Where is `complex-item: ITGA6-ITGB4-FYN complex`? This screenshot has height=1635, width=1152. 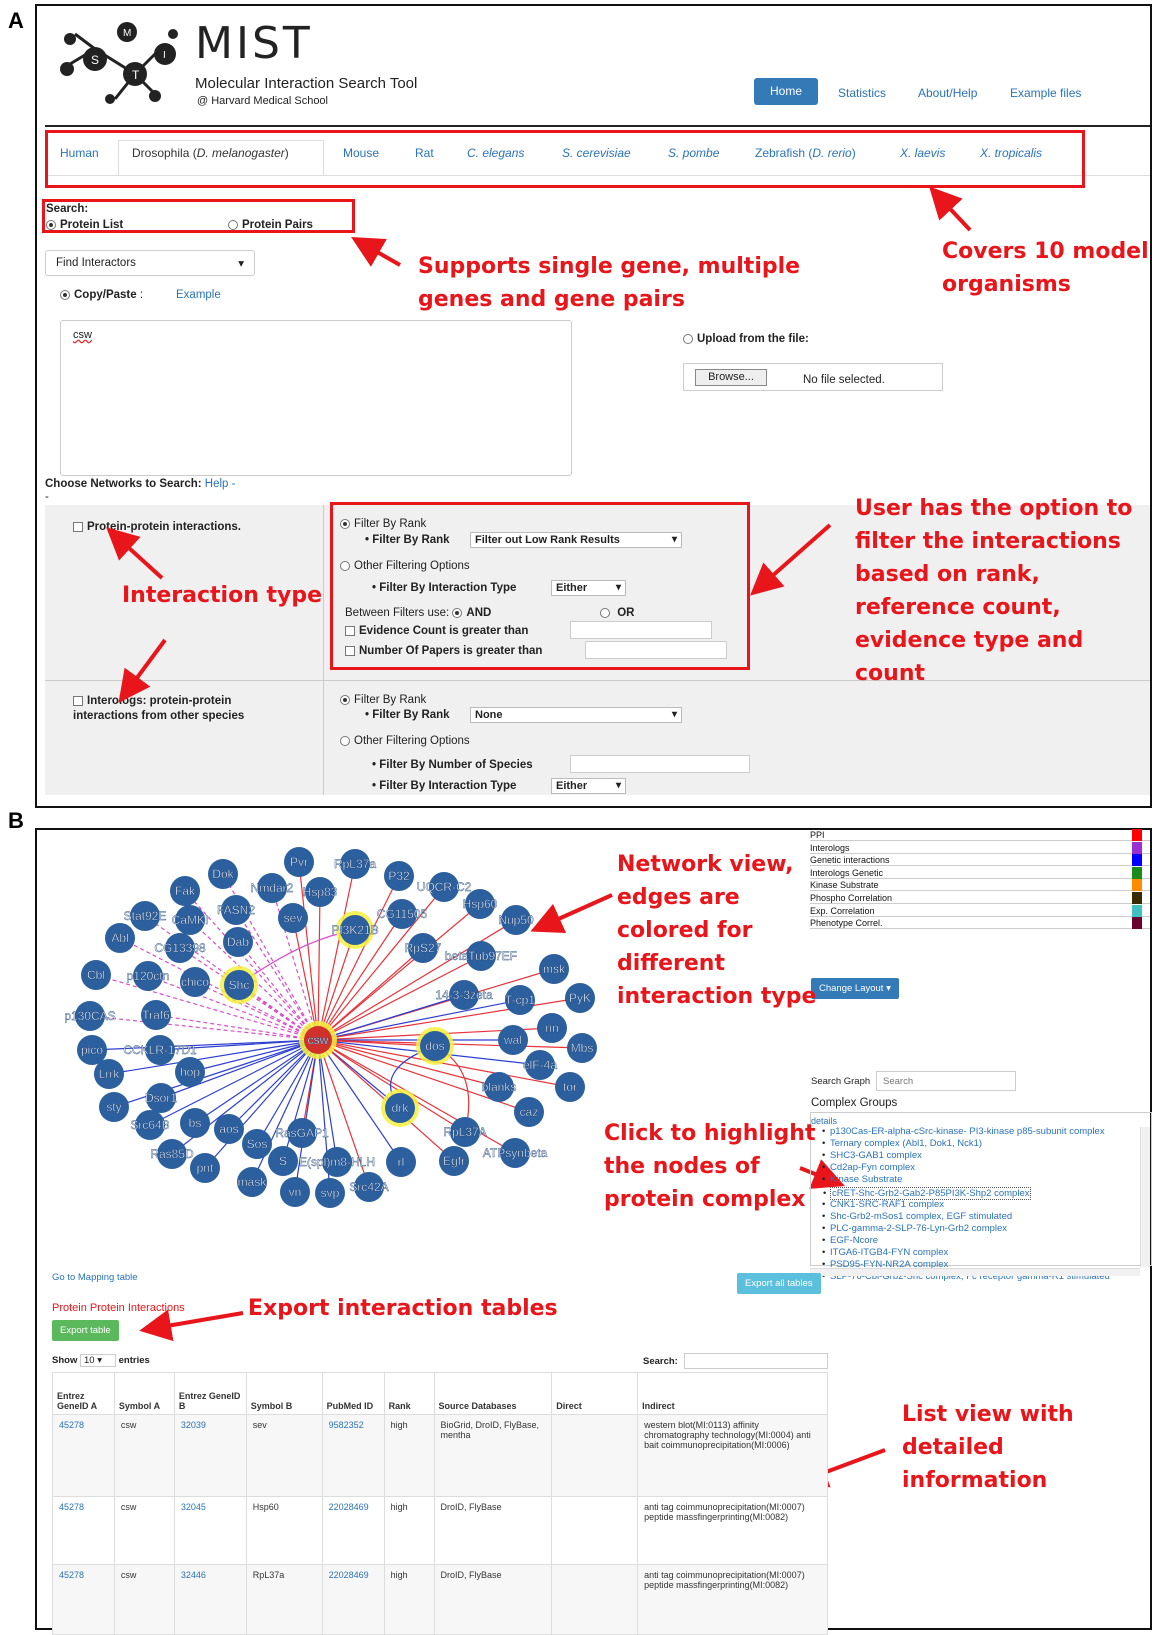 complex-item: ITGA6-ITGB4-FYN complex is located at coordinates (885, 1252).